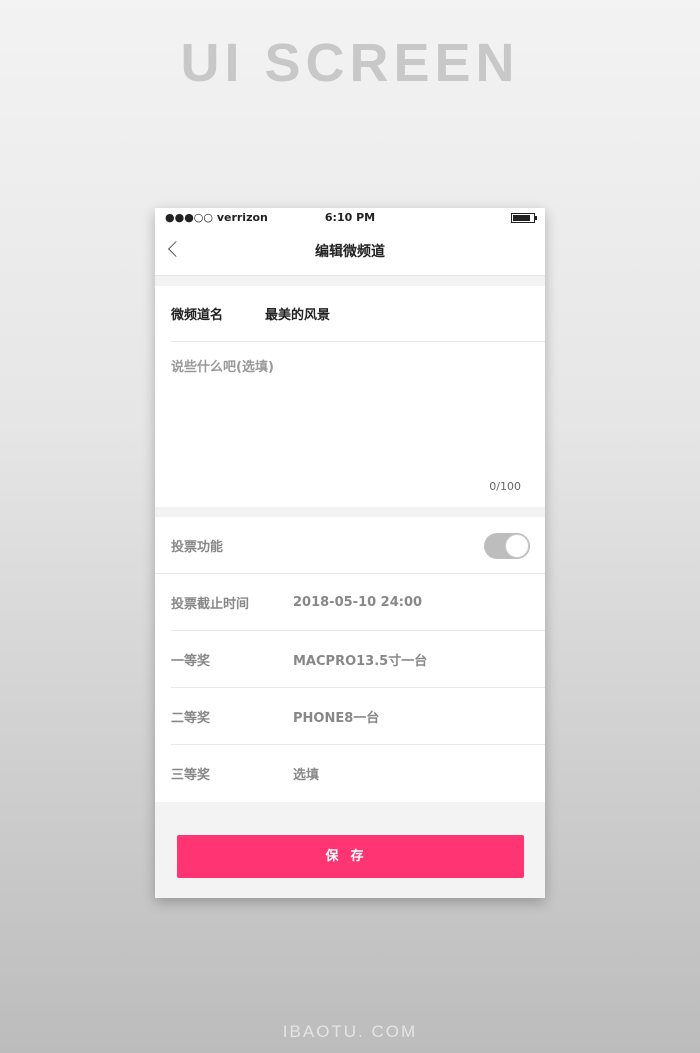 Image resolution: width=700 pixels, height=1053 pixels. I want to click on toggle-knob, so click(517, 546).